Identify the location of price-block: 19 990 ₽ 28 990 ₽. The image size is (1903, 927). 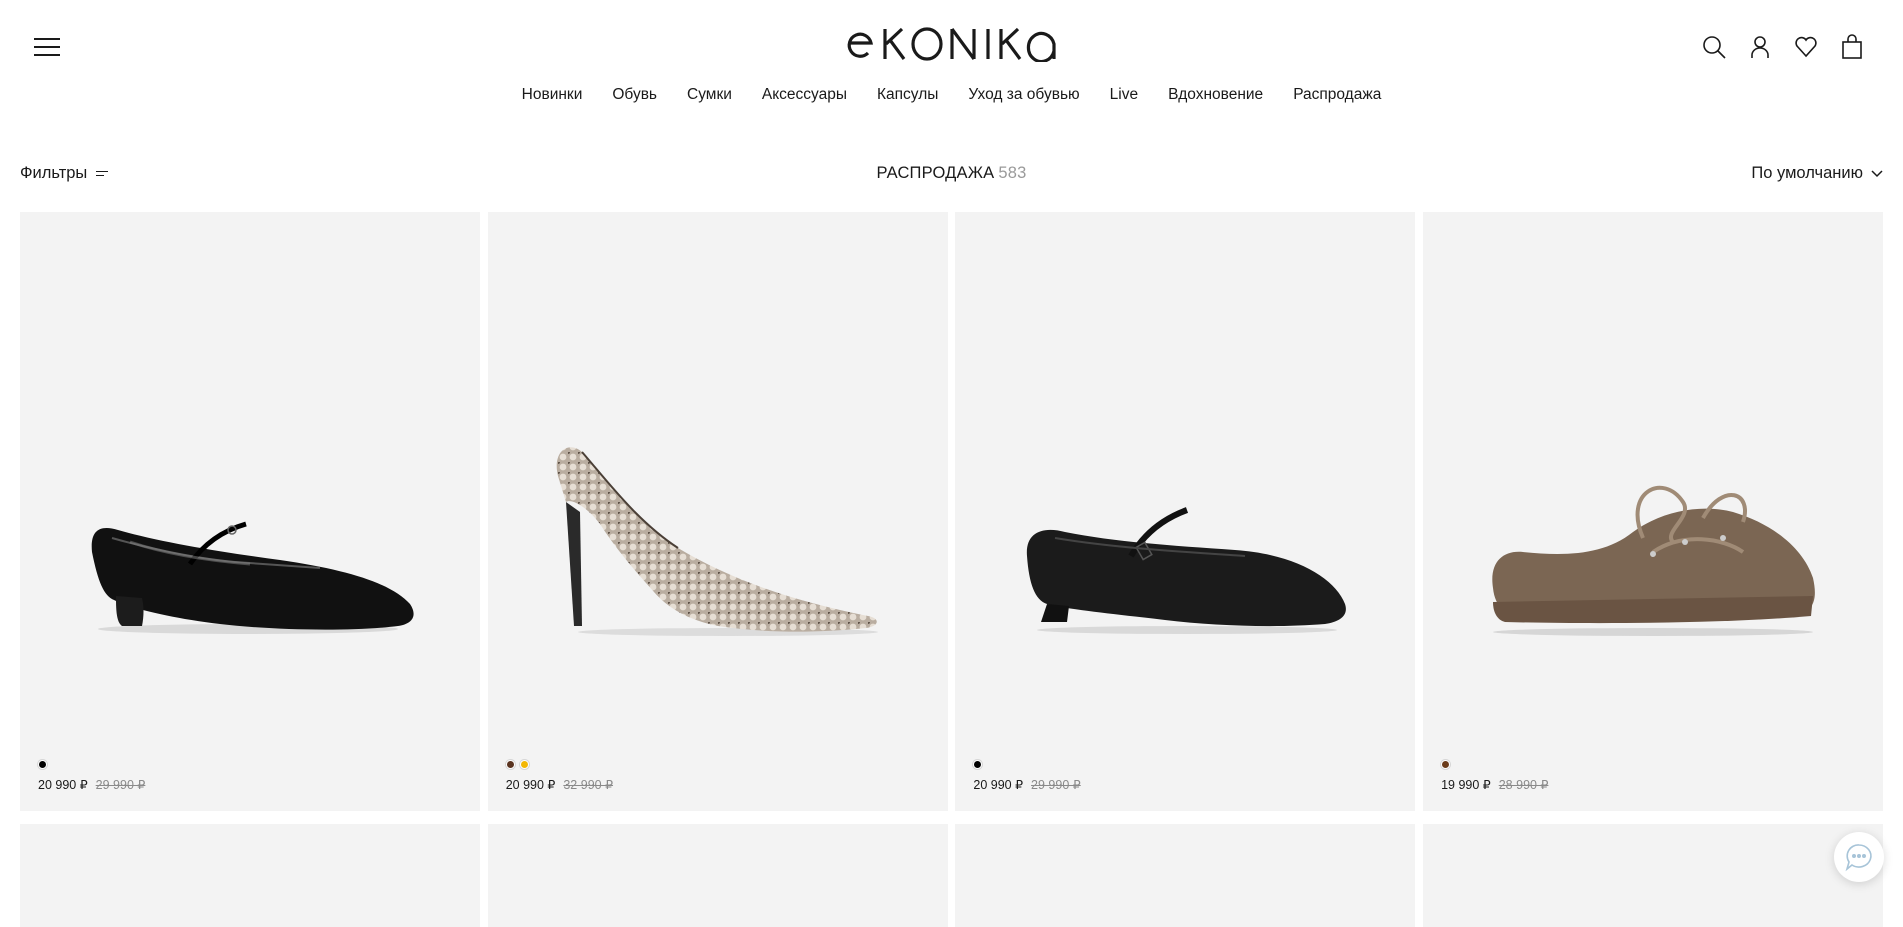
(1494, 784).